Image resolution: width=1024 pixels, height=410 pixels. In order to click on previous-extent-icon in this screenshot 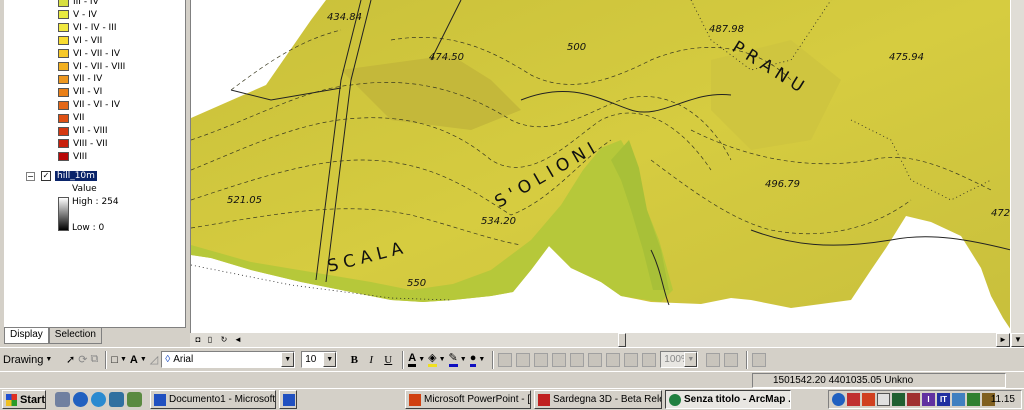, I will do `click(631, 359)`.